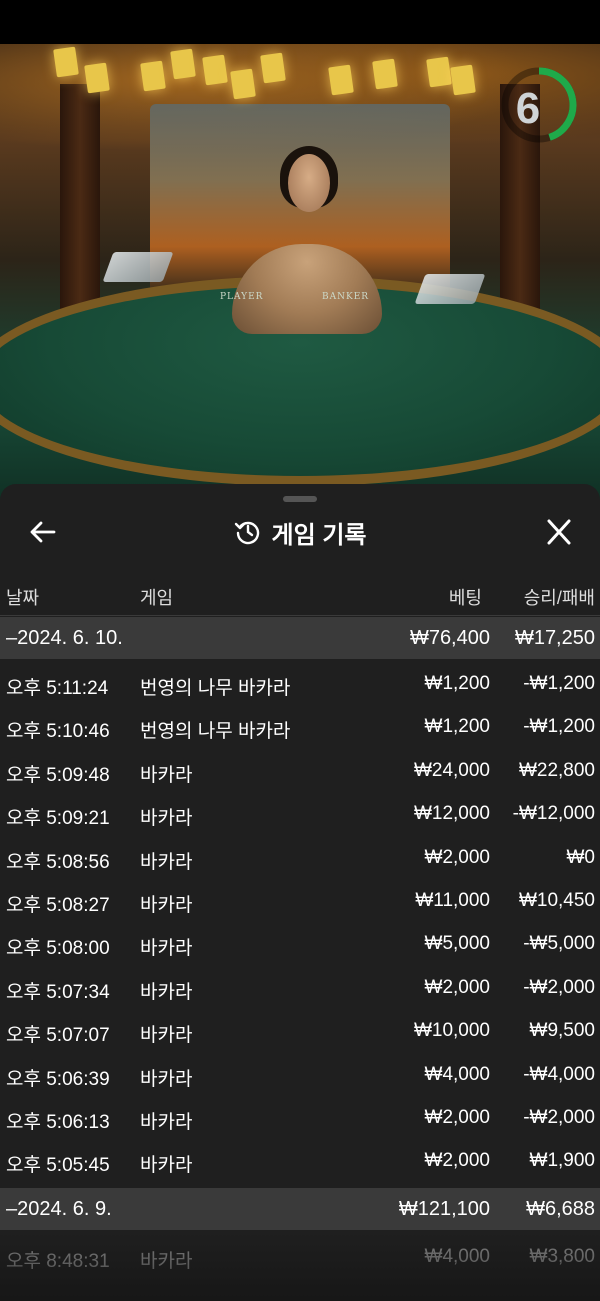 The image size is (600, 1301). Describe the element at coordinates (300, 1075) in the screenshot. I see `history-row: 오후 5:06:39 바카라 ₩4,000 -₩4,000` at that location.